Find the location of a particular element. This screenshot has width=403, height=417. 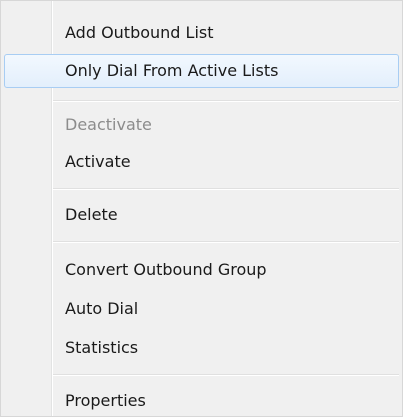

menu-item-add-outbound-list: Add Outbound List is located at coordinates (201, 33).